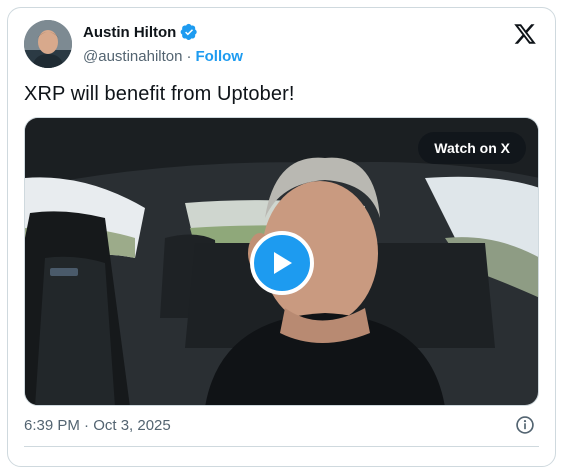  What do you see at coordinates (159, 94) in the screenshot?
I see `tweet-text: XRP will benefit from Uptober!` at bounding box center [159, 94].